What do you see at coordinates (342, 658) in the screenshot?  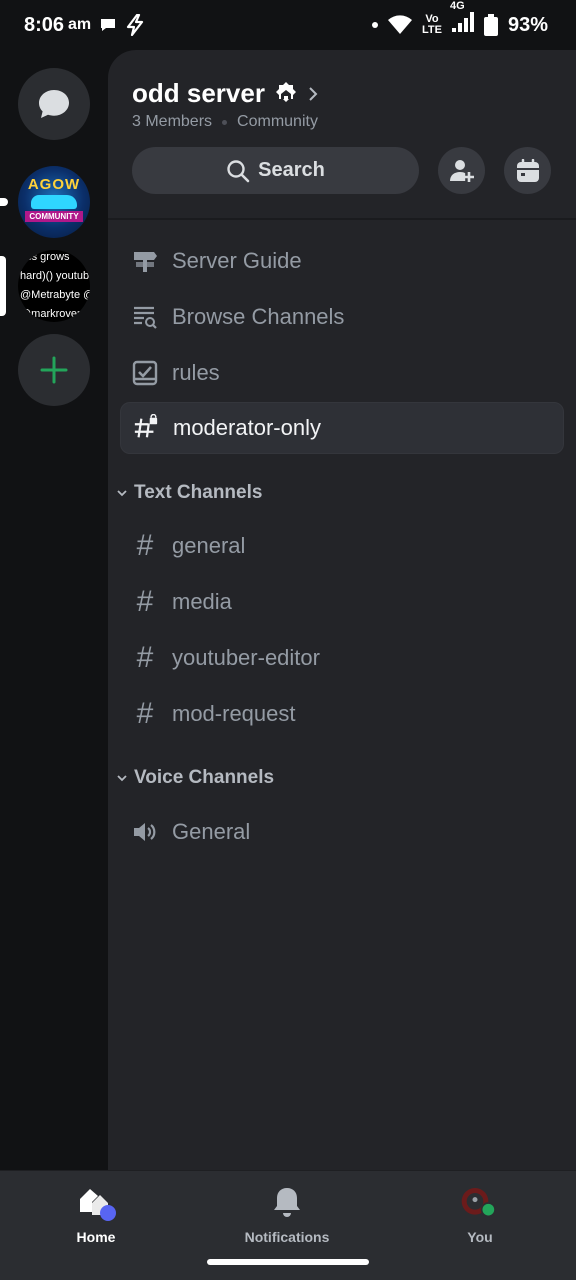 I see `channel-youtuber-editor: # youtuber-editor` at bounding box center [342, 658].